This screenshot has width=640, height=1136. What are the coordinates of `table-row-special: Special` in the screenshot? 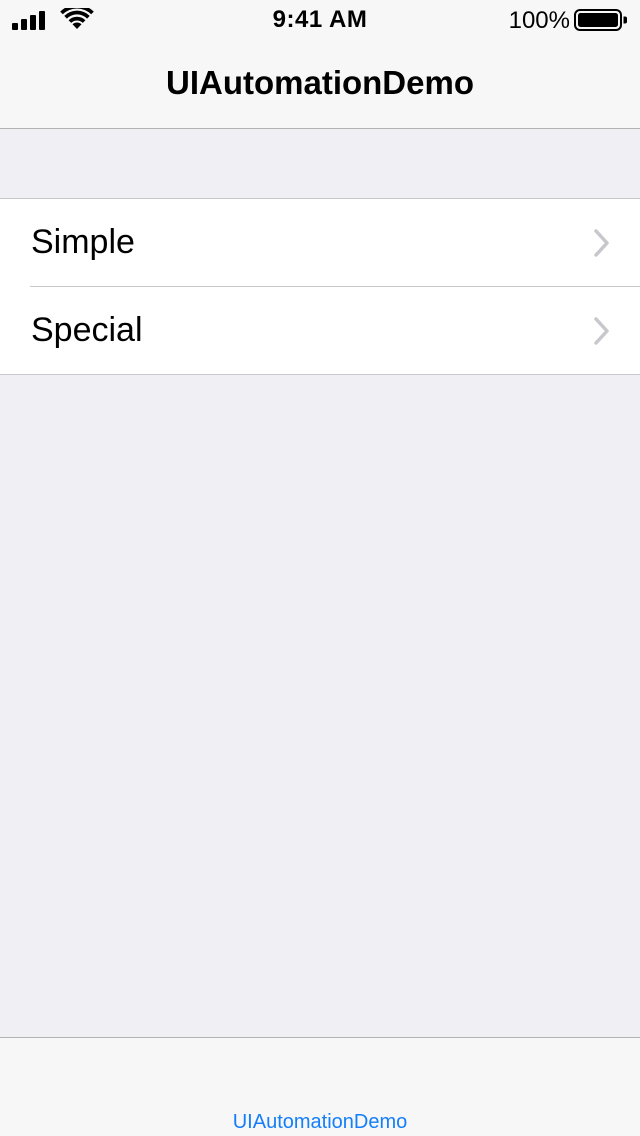 It's located at (320, 330).